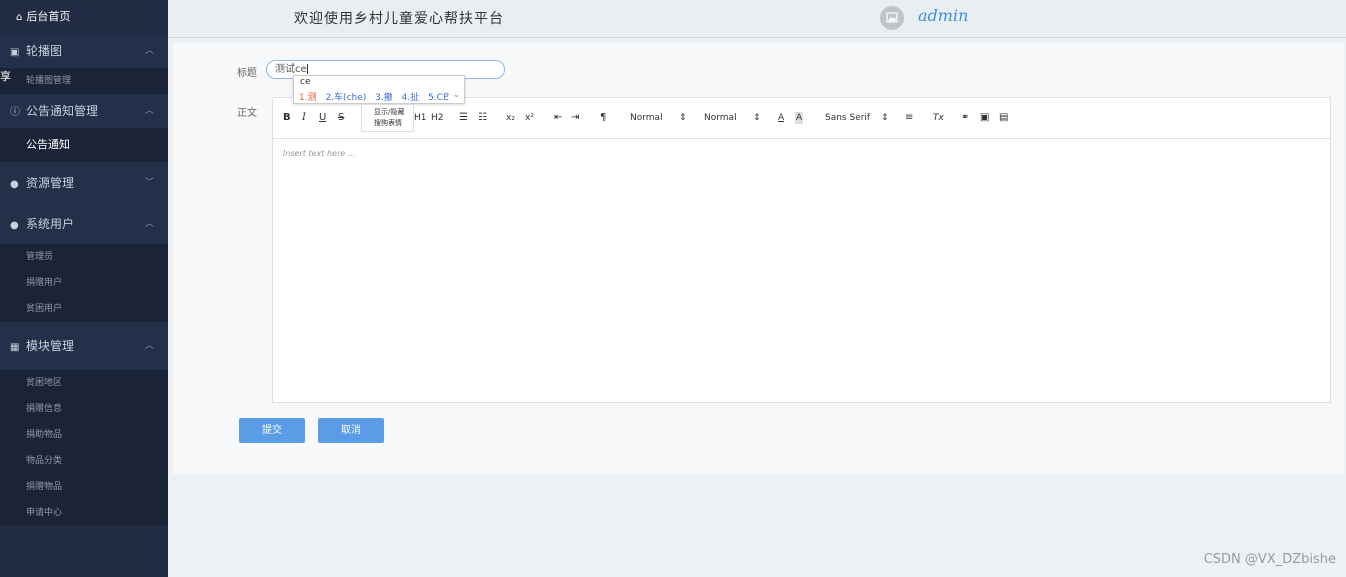  What do you see at coordinates (307, 69) in the screenshot?
I see `text-cursor` at bounding box center [307, 69].